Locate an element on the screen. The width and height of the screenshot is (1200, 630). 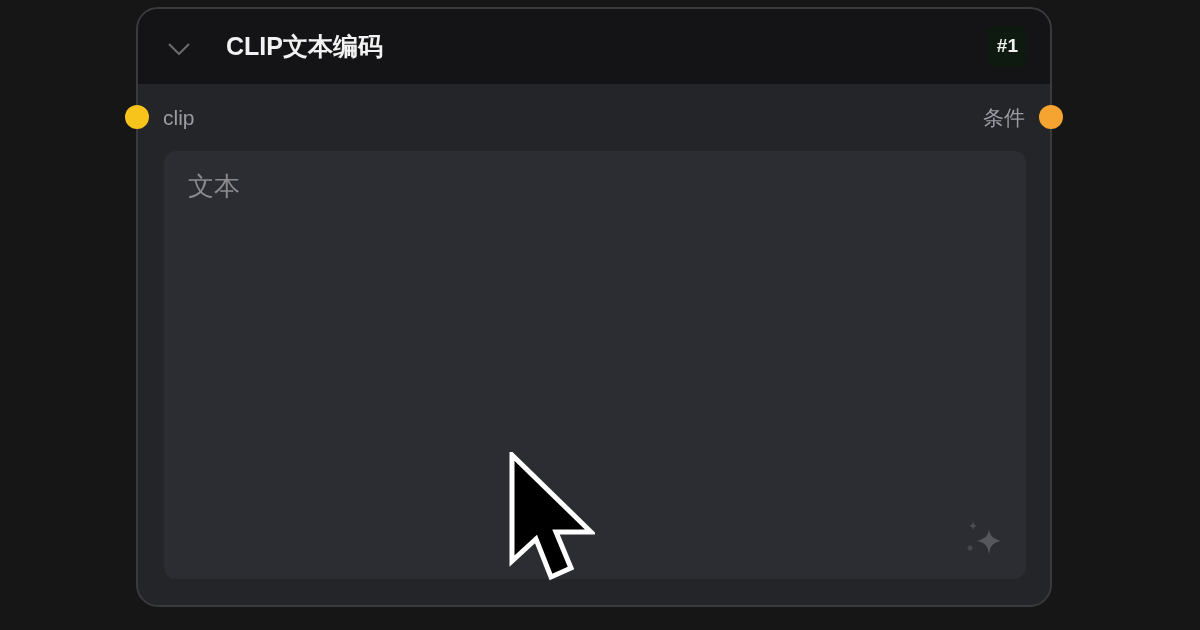
input-socket-icon is located at coordinates (137, 117).